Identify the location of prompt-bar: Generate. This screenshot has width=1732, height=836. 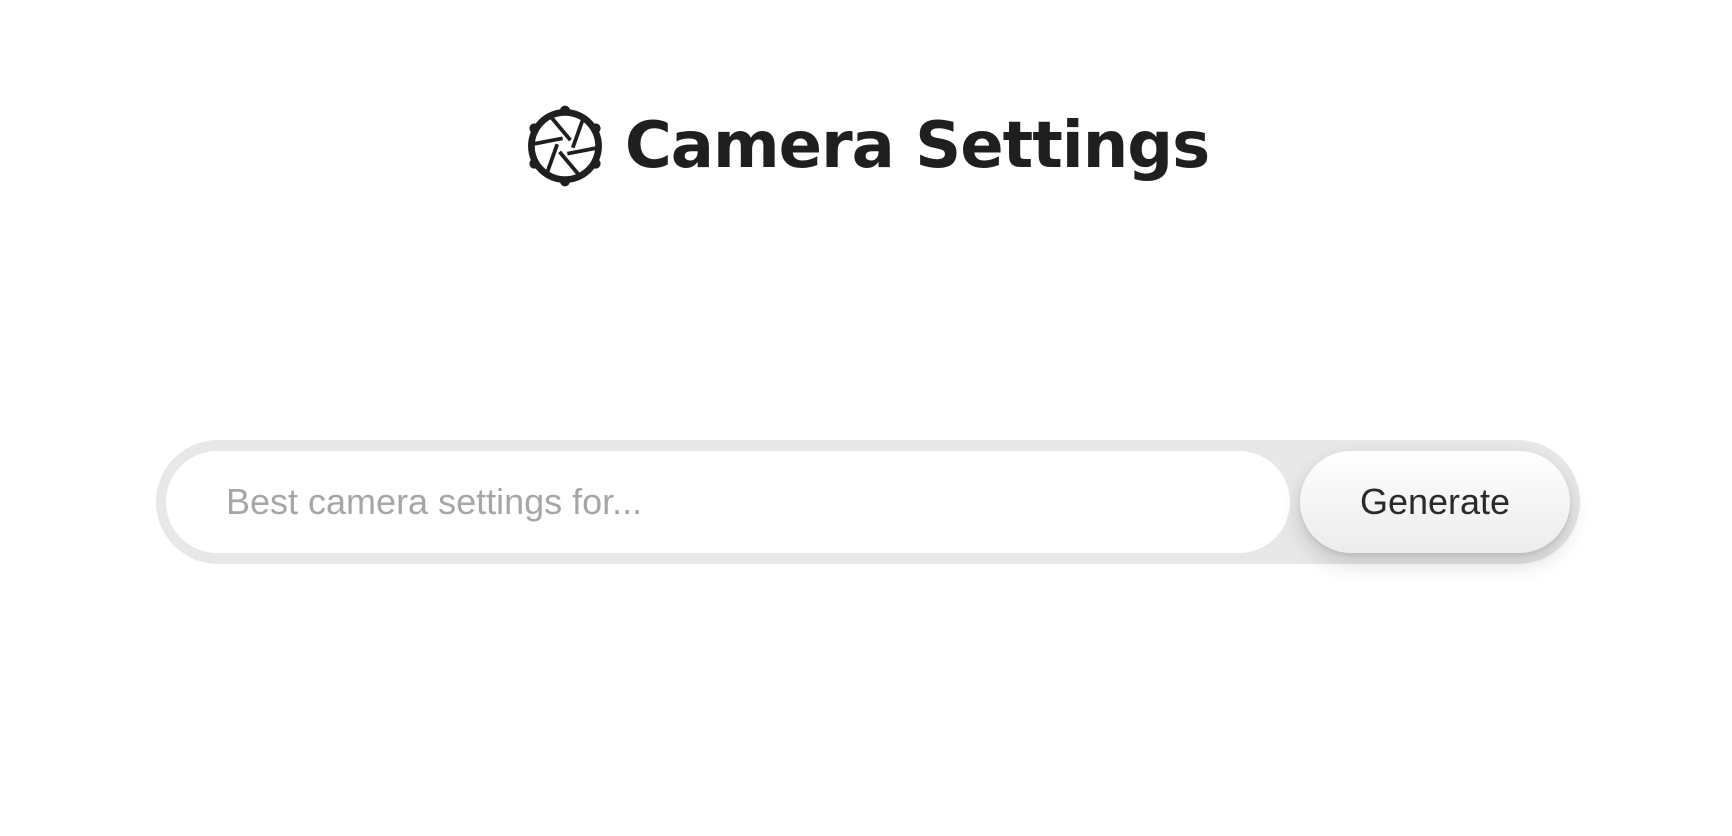
(868, 502).